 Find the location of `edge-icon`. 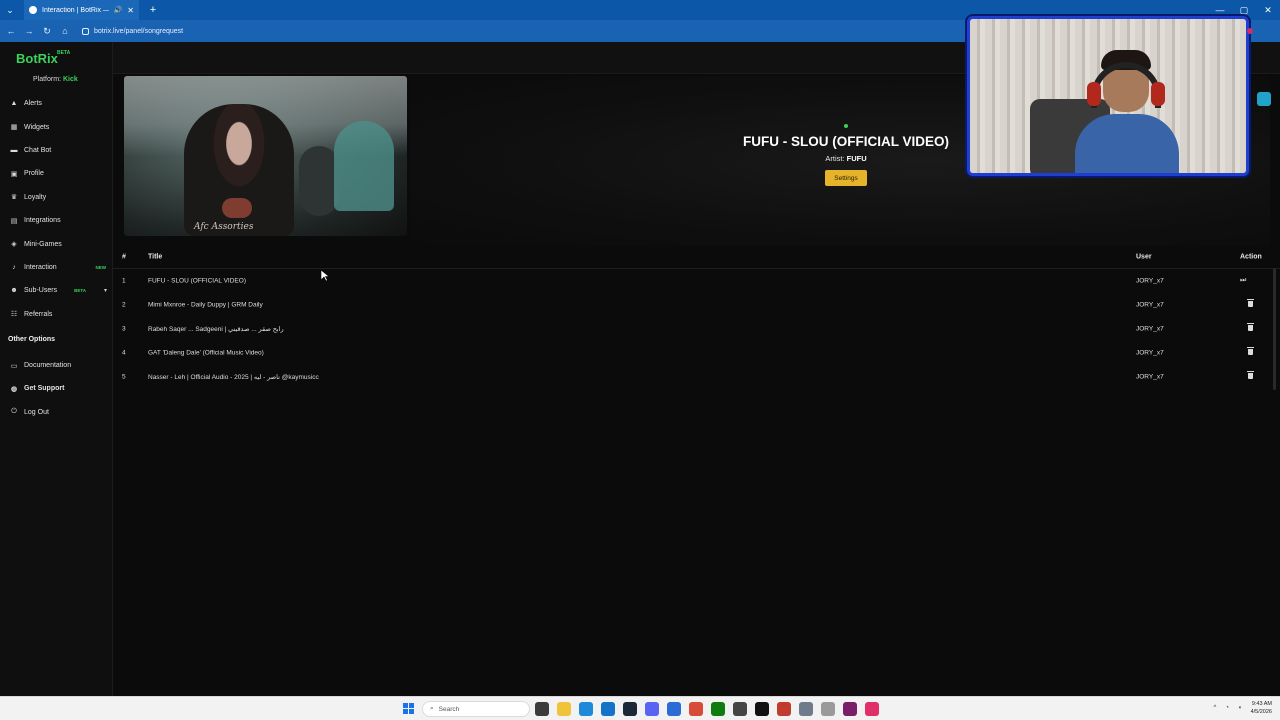

edge-icon is located at coordinates (586, 709).